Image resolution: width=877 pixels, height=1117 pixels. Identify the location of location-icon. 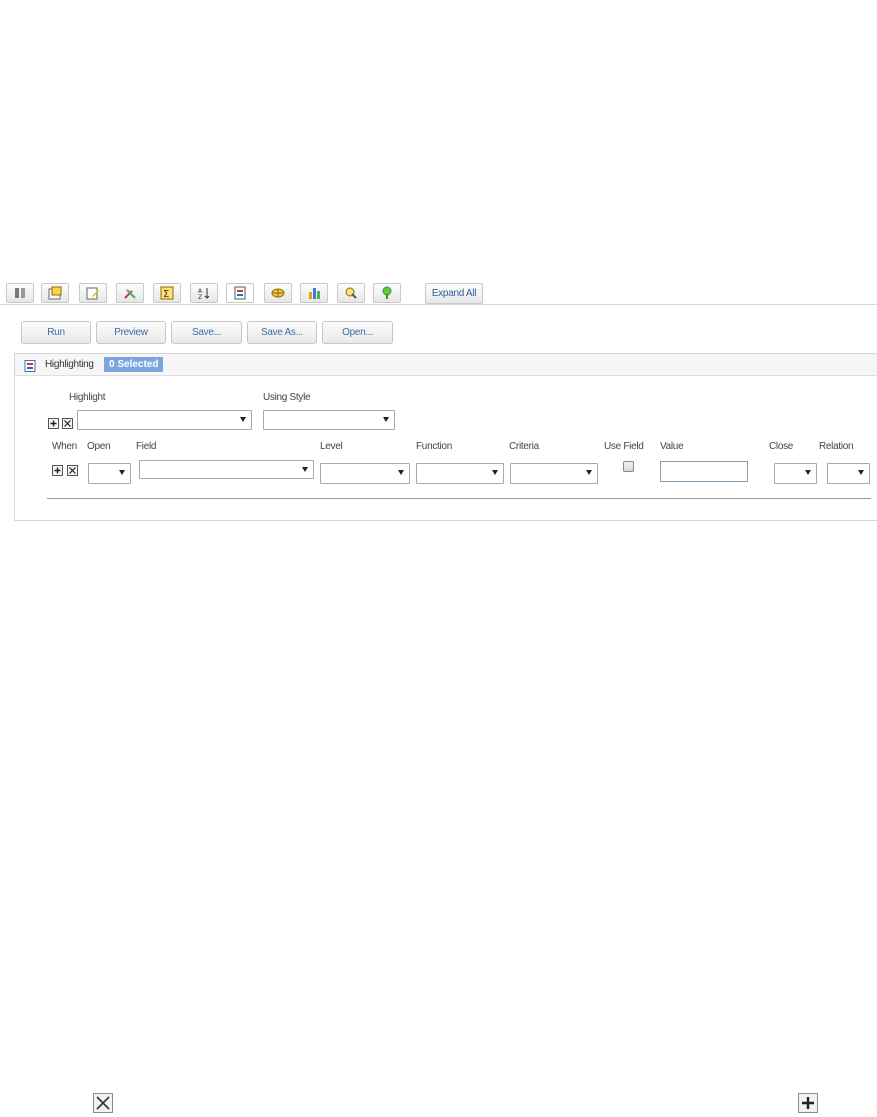
(387, 292).